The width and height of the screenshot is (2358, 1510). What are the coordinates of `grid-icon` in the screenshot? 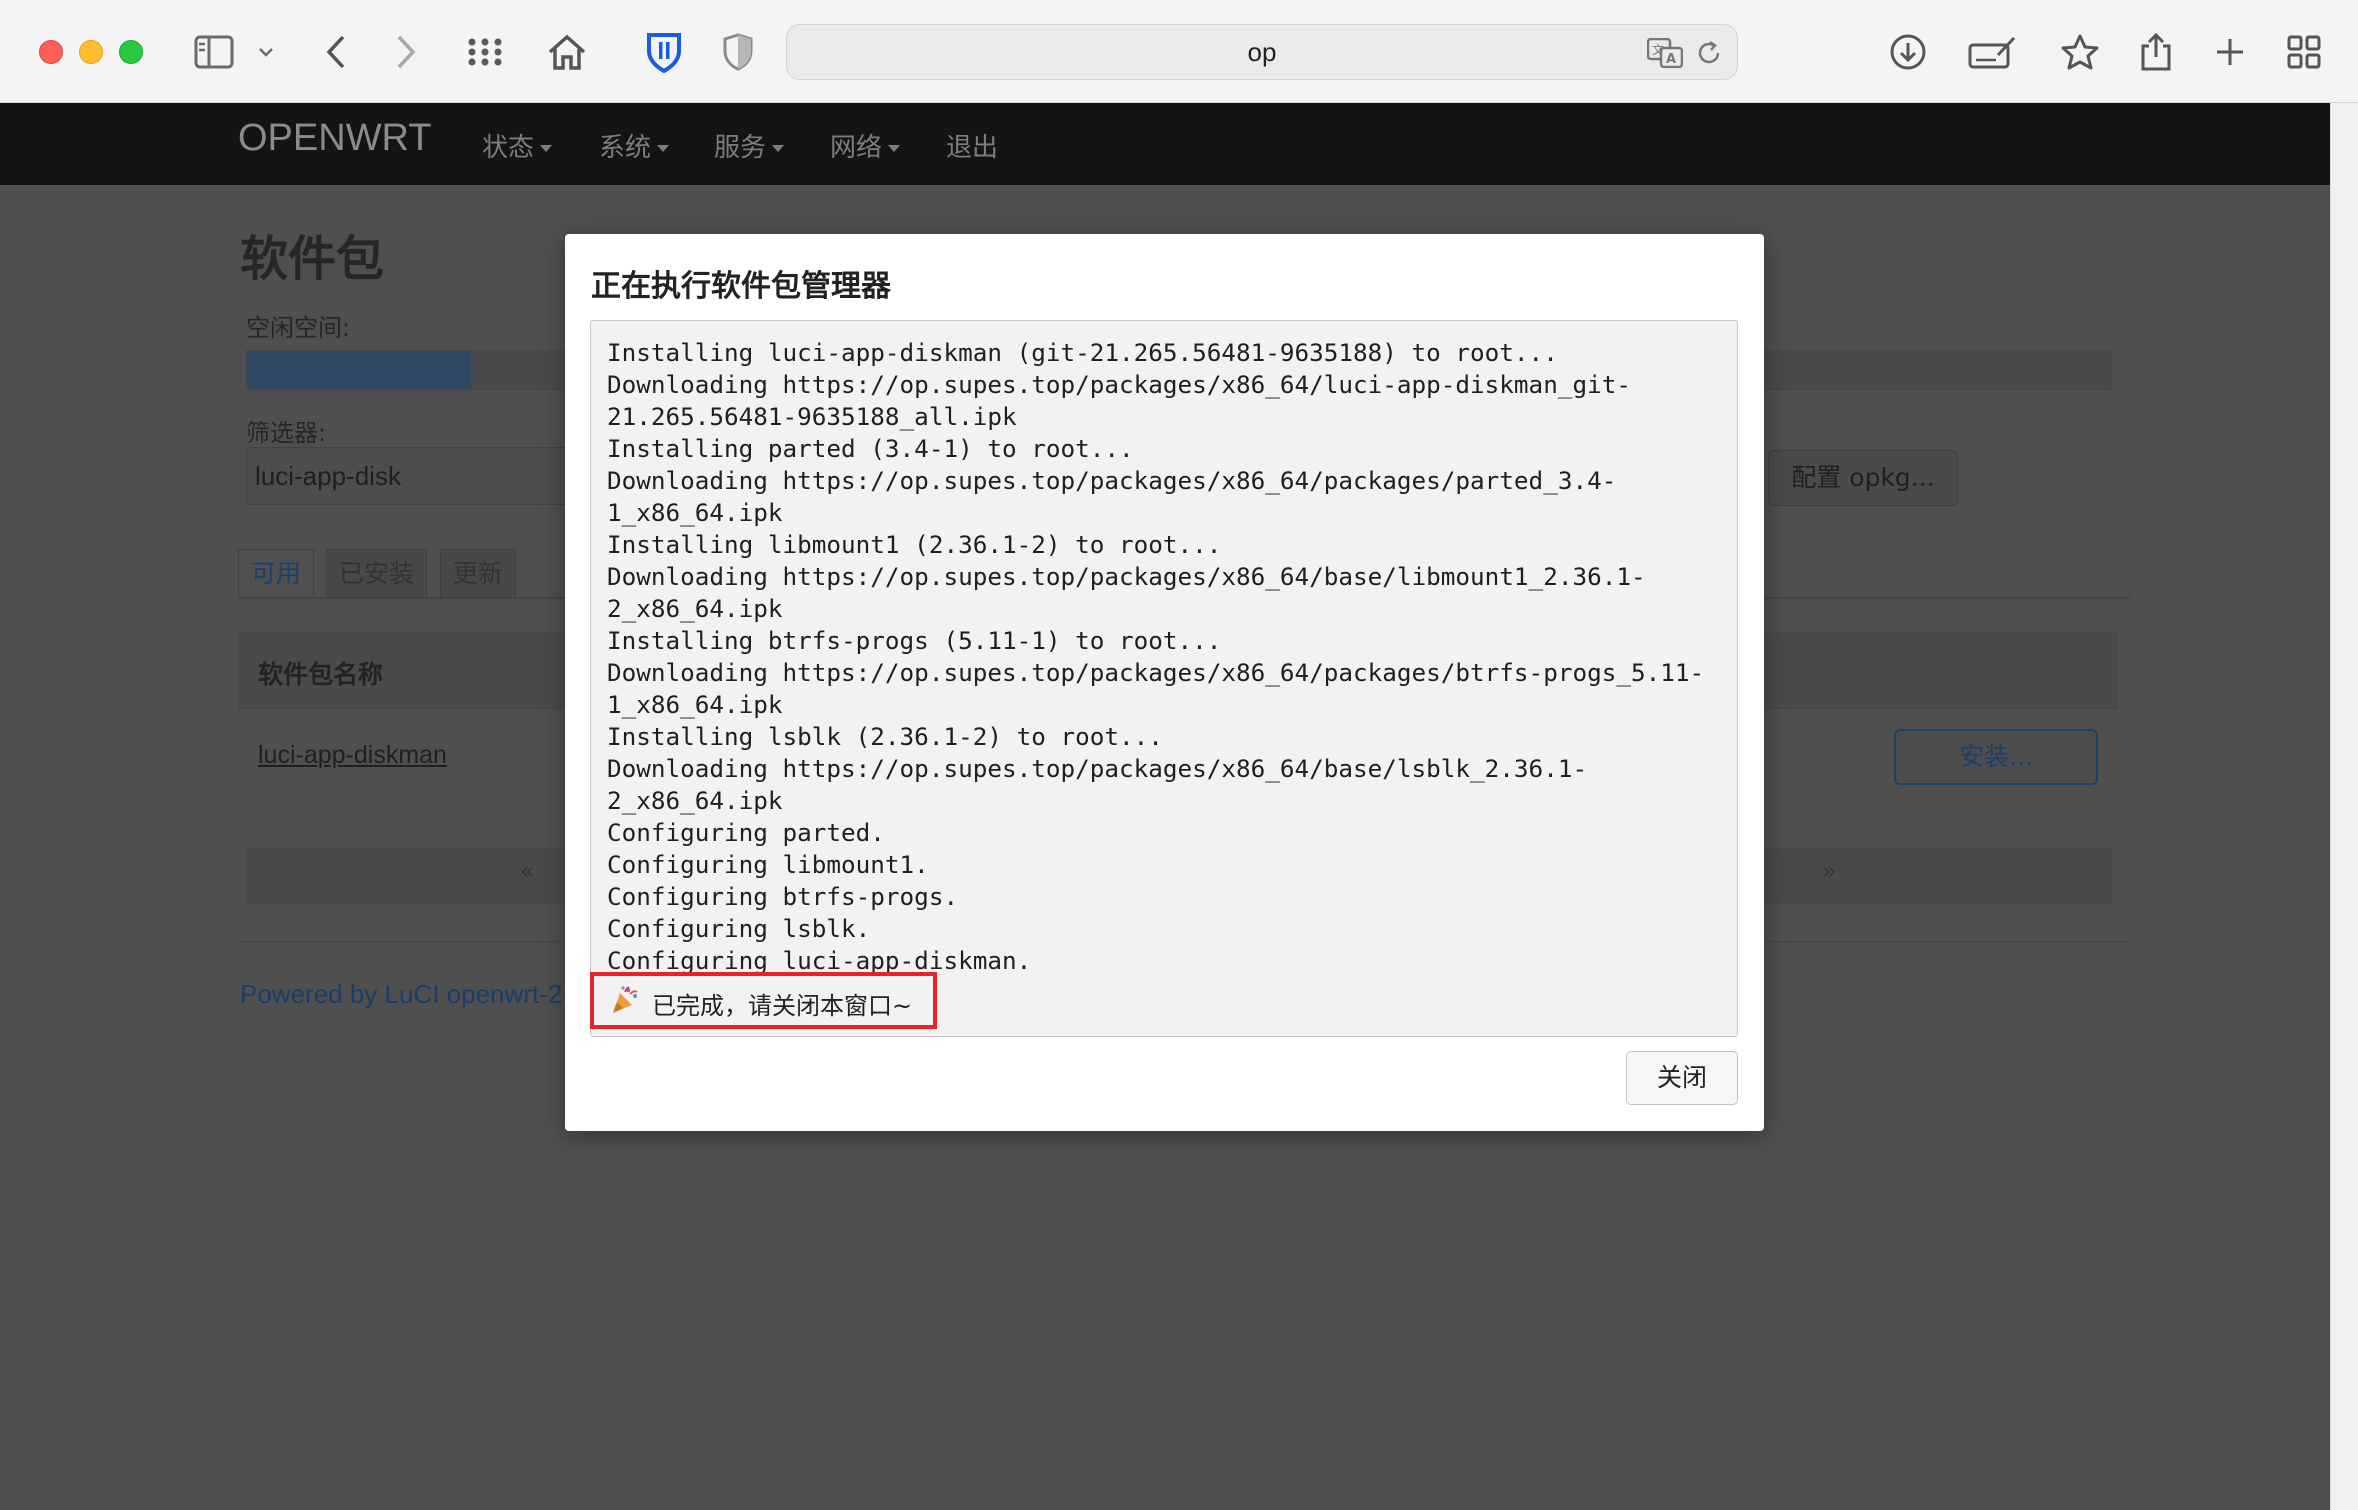 It's located at (485, 52).